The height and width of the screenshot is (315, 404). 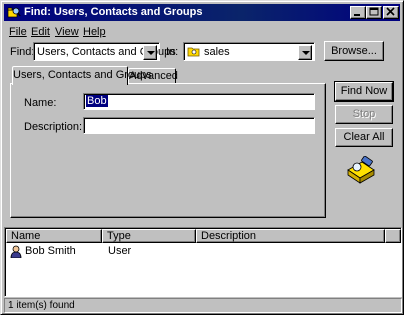 What do you see at coordinates (113, 12) in the screenshot?
I see `window-title: Find: Users, Contacts and Groups` at bounding box center [113, 12].